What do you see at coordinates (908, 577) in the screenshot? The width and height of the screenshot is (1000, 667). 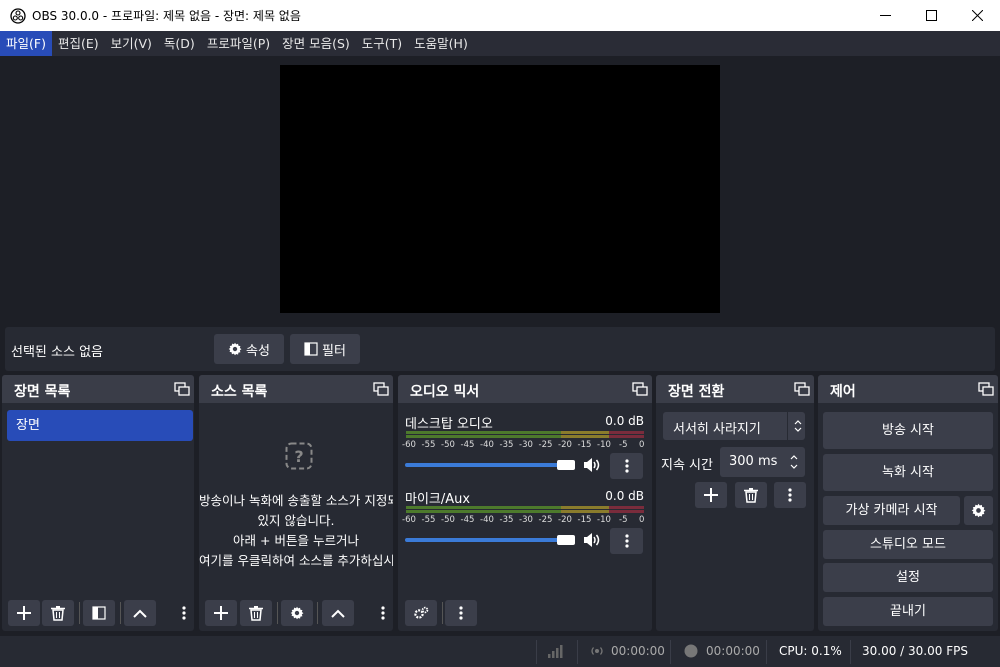 I see `settings-button: 설정` at bounding box center [908, 577].